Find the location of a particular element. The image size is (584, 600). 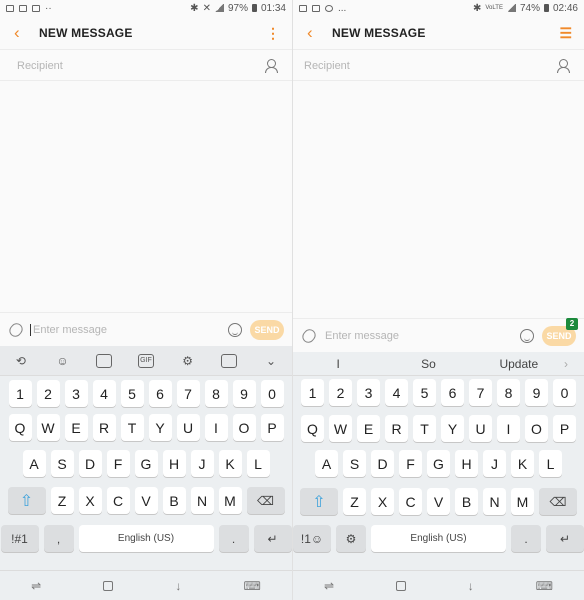

handwriting-icon: ⟲ is located at coordinates (21, 361).